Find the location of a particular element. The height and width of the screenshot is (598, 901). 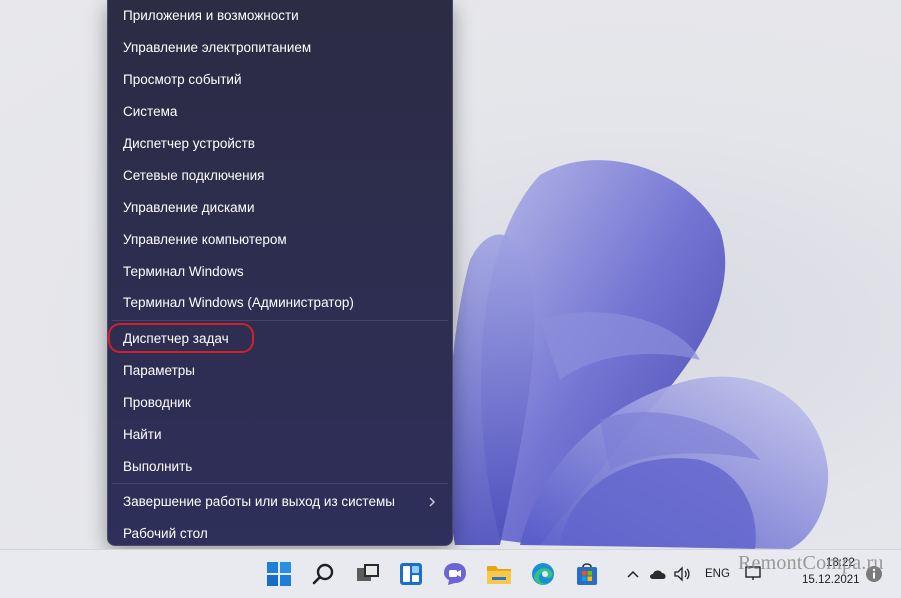

menu-item-power-options: Управление электропитанием is located at coordinates (280, 48).